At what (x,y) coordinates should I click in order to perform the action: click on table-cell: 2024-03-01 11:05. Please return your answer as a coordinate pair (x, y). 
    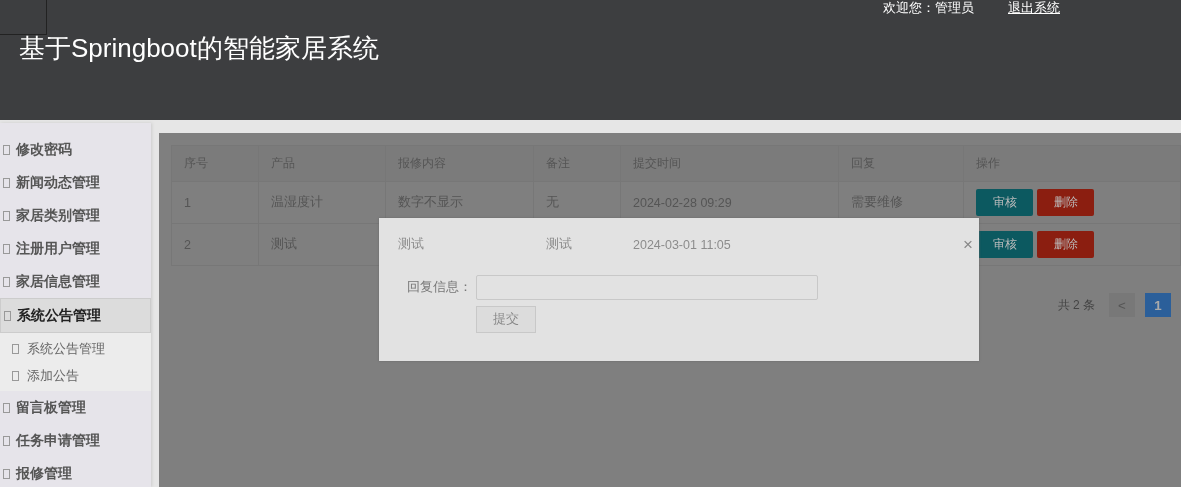
    Looking at the image, I should click on (682, 244).